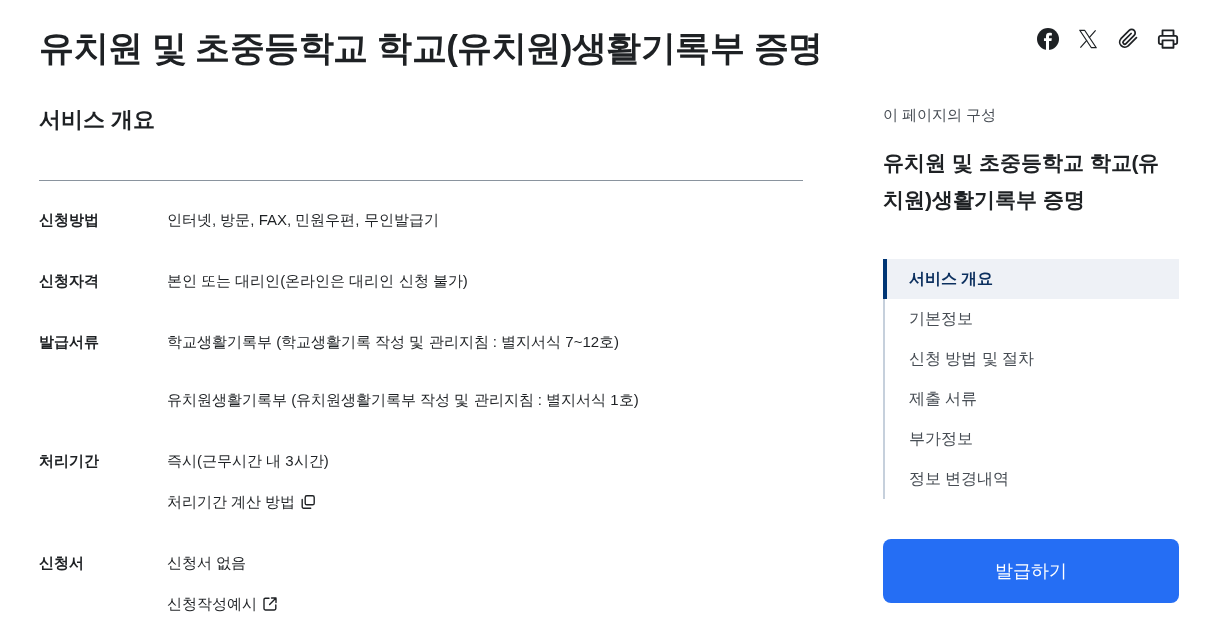 The height and width of the screenshot is (624, 1225). I want to click on external-link-icon, so click(270, 604).